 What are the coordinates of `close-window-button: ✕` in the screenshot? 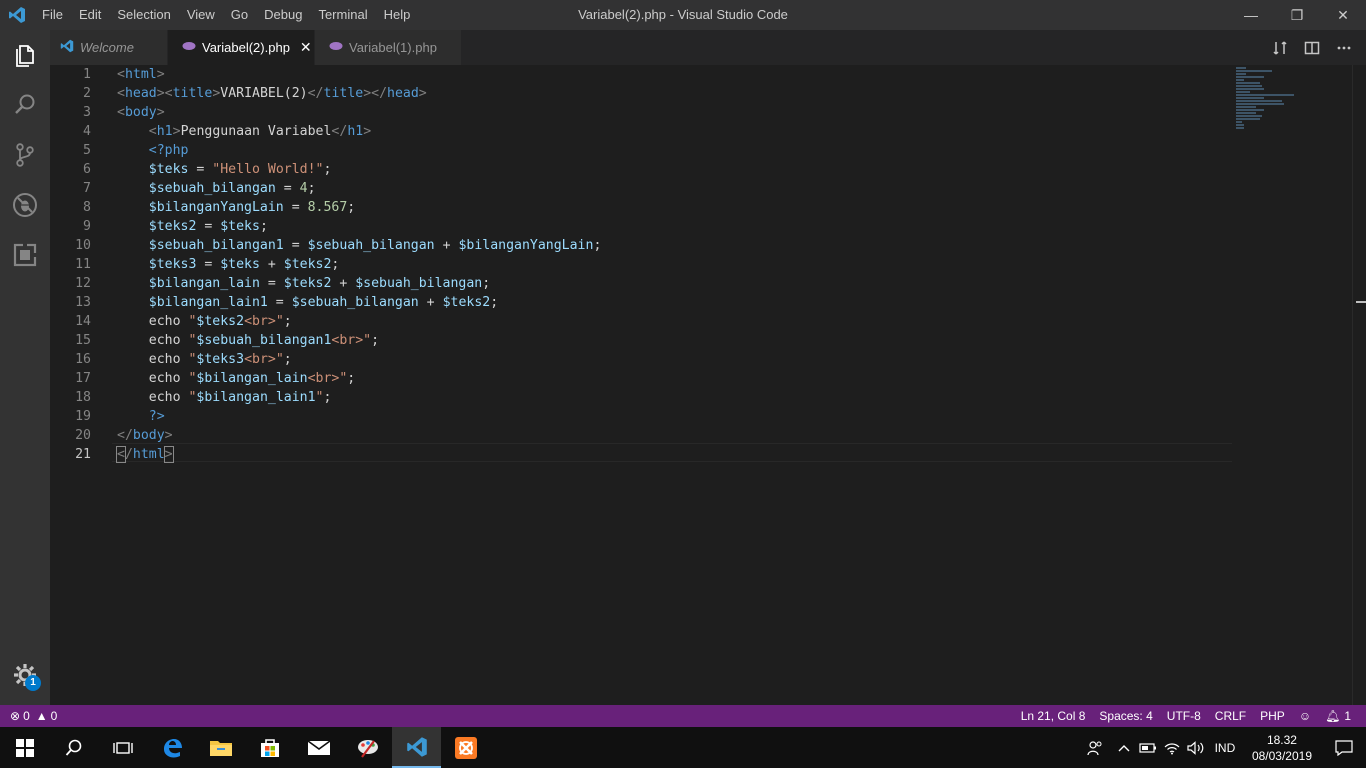 It's located at (1343, 15).